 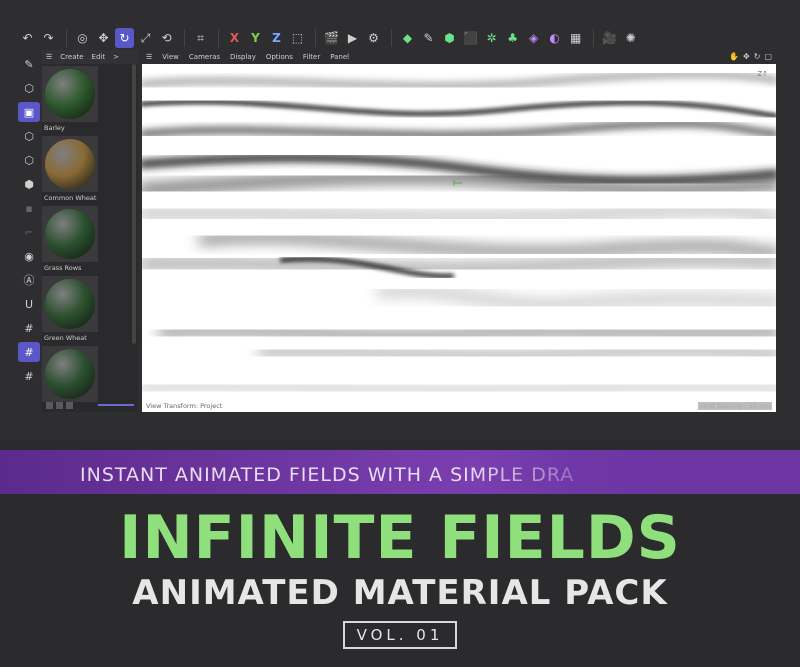 I want to click on render-view-icon: 🎬, so click(x=331, y=38).